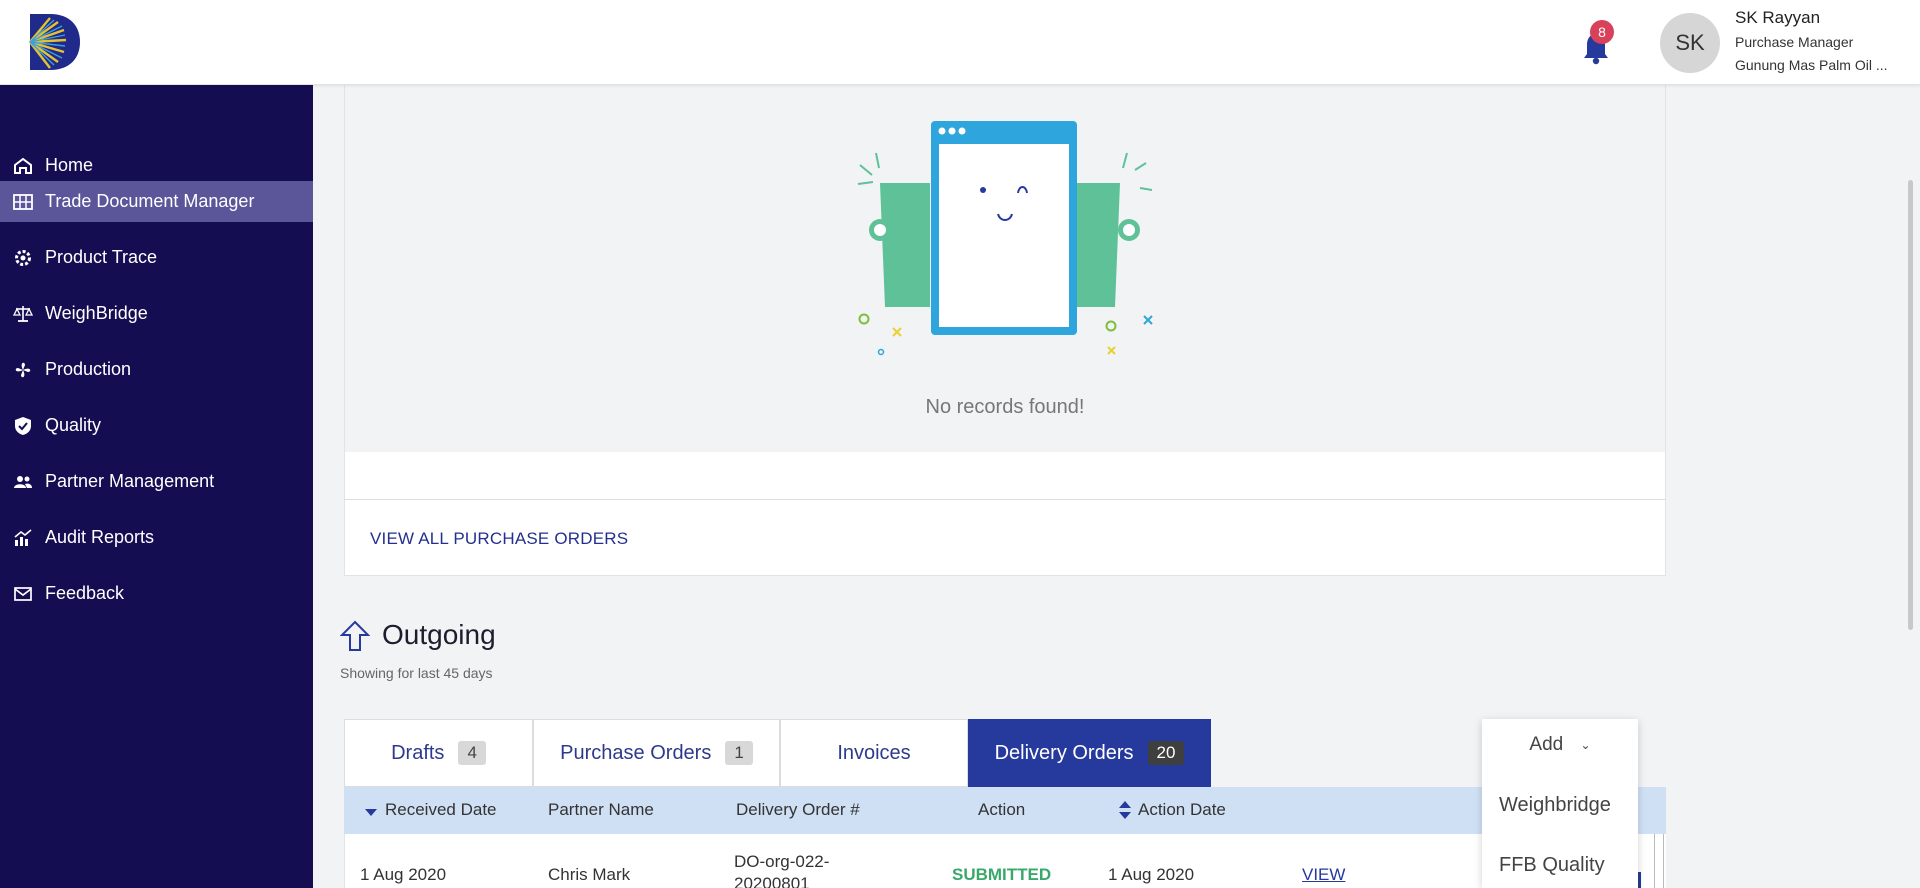  I want to click on add-button-label: Add, so click(1546, 744).